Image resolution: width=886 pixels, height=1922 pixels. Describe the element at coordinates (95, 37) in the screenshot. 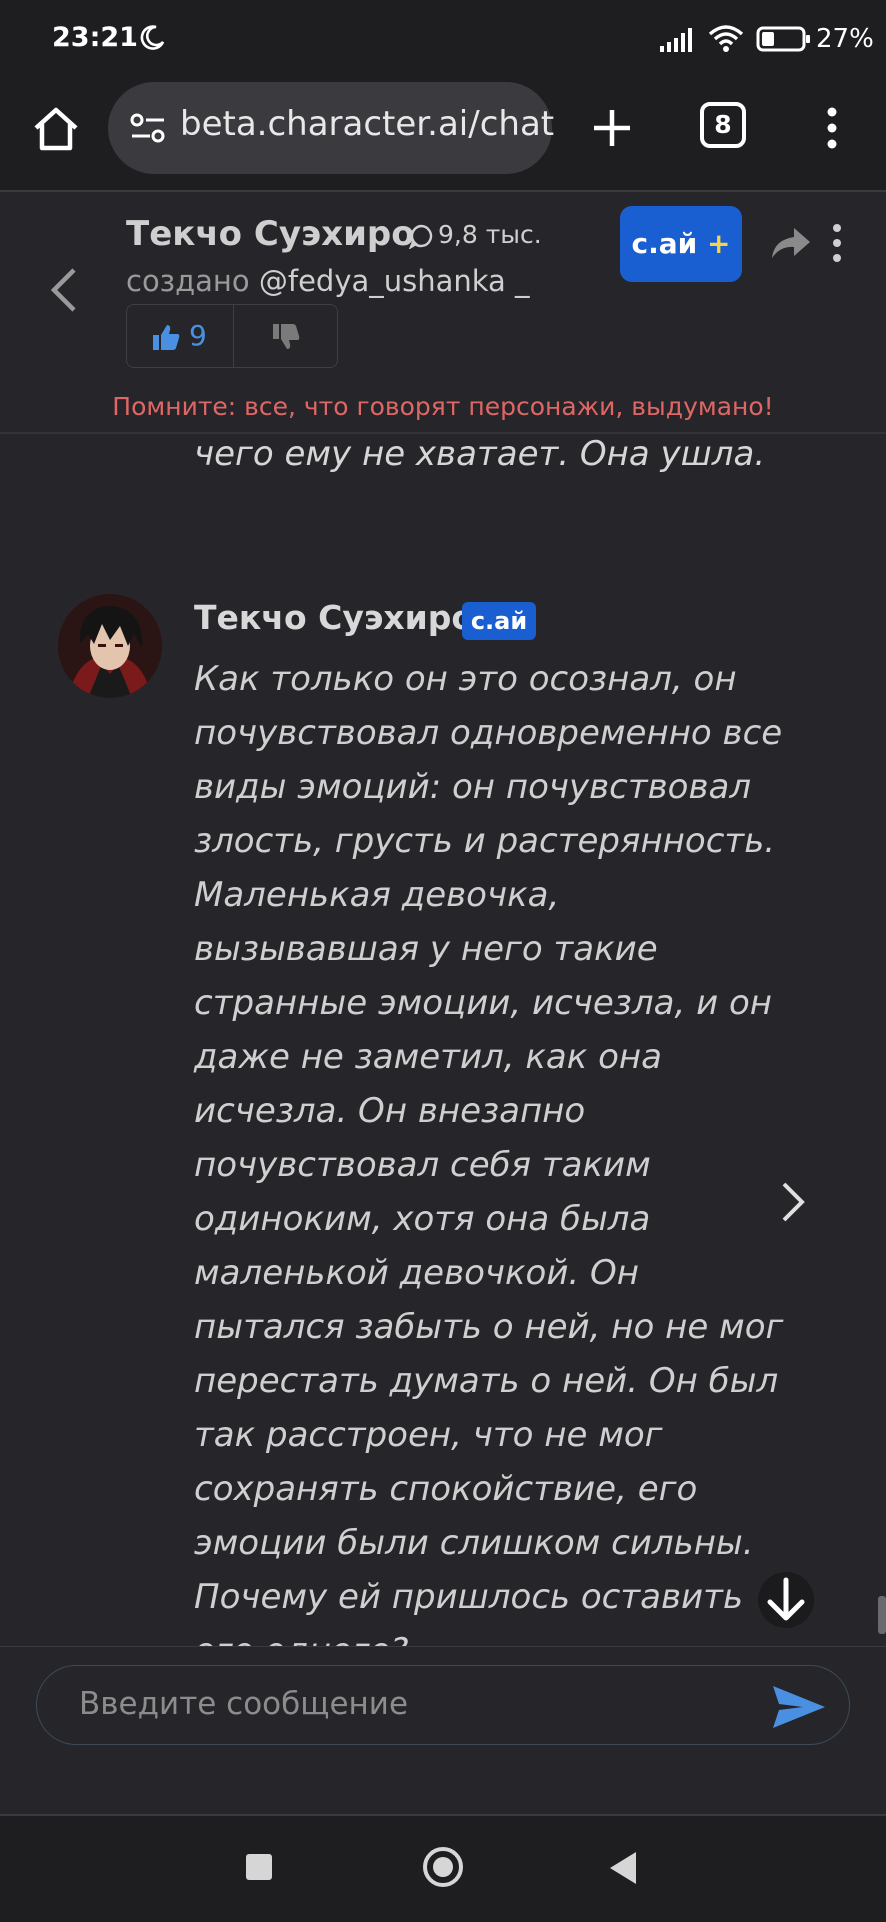

I see `status-time: 23:21` at that location.